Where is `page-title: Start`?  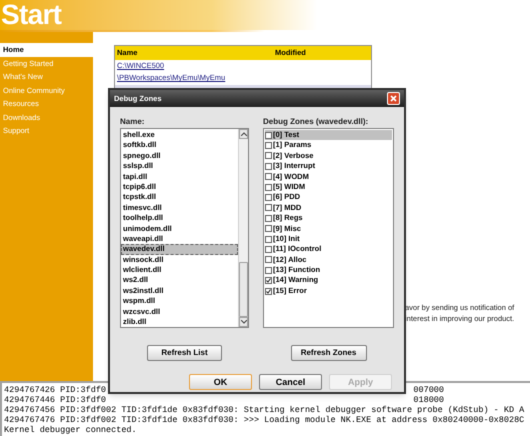
page-title: Start is located at coordinates (31, 15).